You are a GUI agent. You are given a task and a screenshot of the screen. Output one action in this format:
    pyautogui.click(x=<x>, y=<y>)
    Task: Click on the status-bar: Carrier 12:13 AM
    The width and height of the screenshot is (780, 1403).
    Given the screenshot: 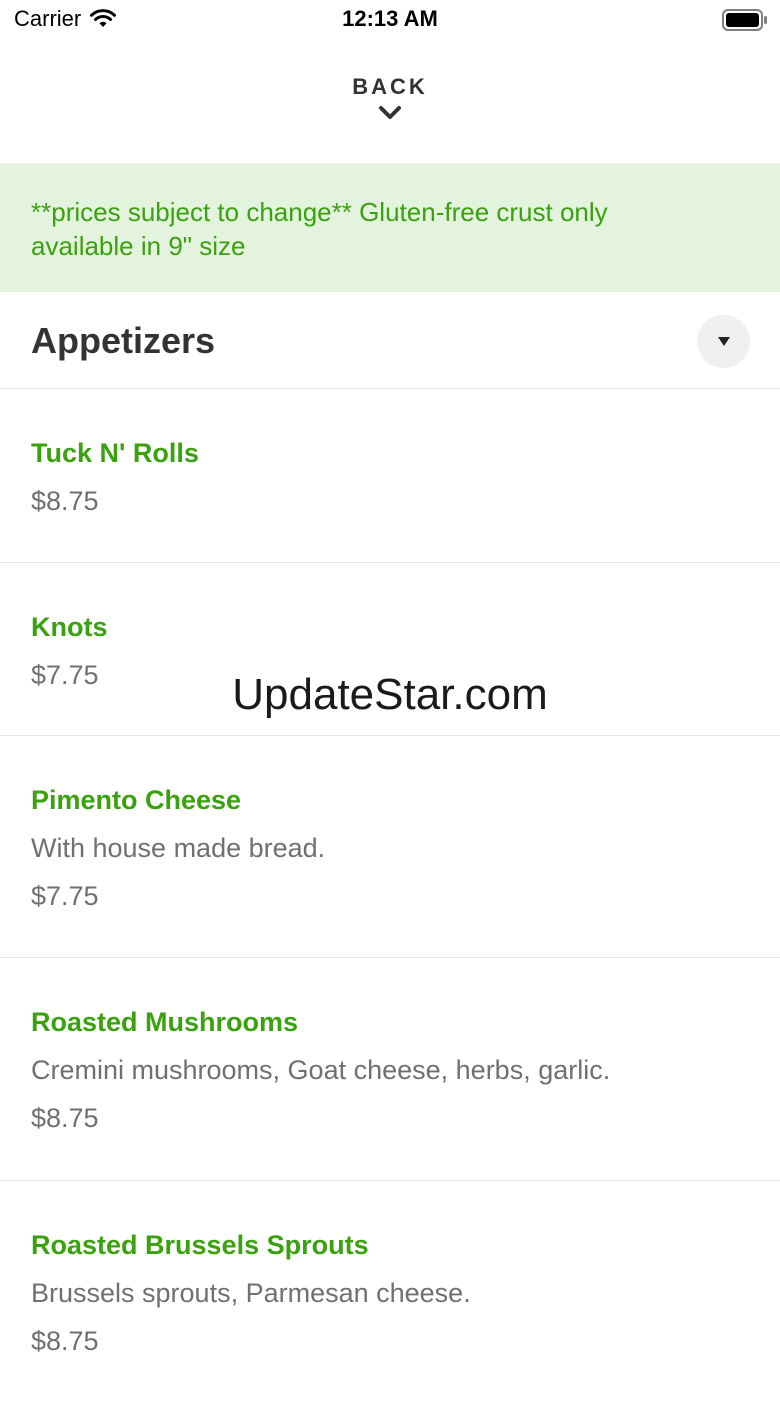 What is the action you would take?
    pyautogui.click(x=390, y=20)
    